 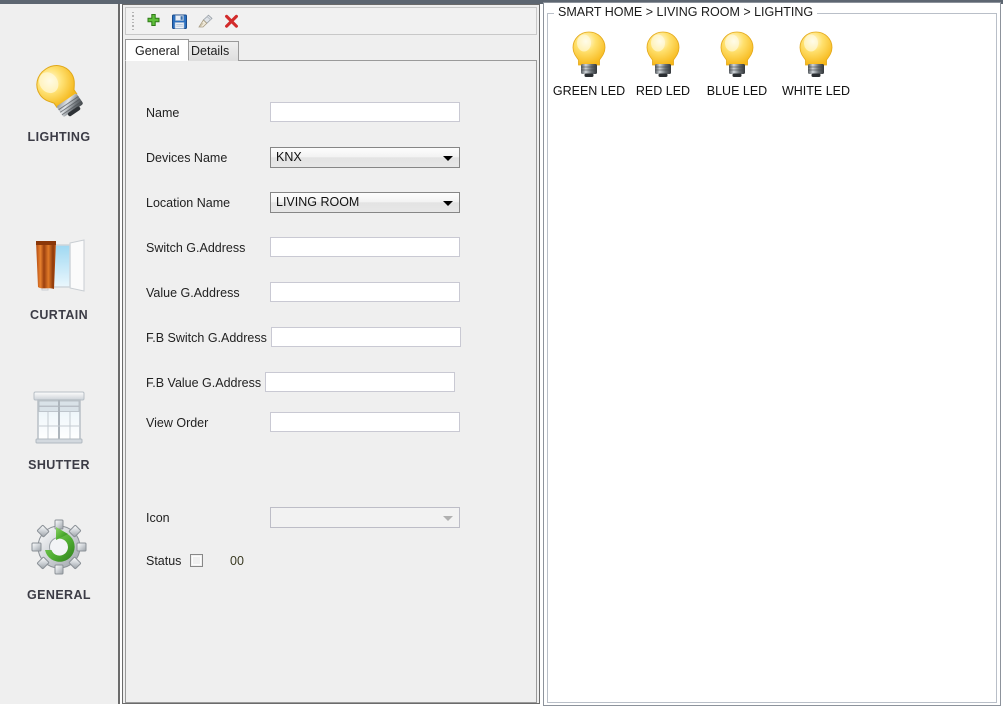 What do you see at coordinates (196, 248) in the screenshot?
I see `field-label: Switch G.Address` at bounding box center [196, 248].